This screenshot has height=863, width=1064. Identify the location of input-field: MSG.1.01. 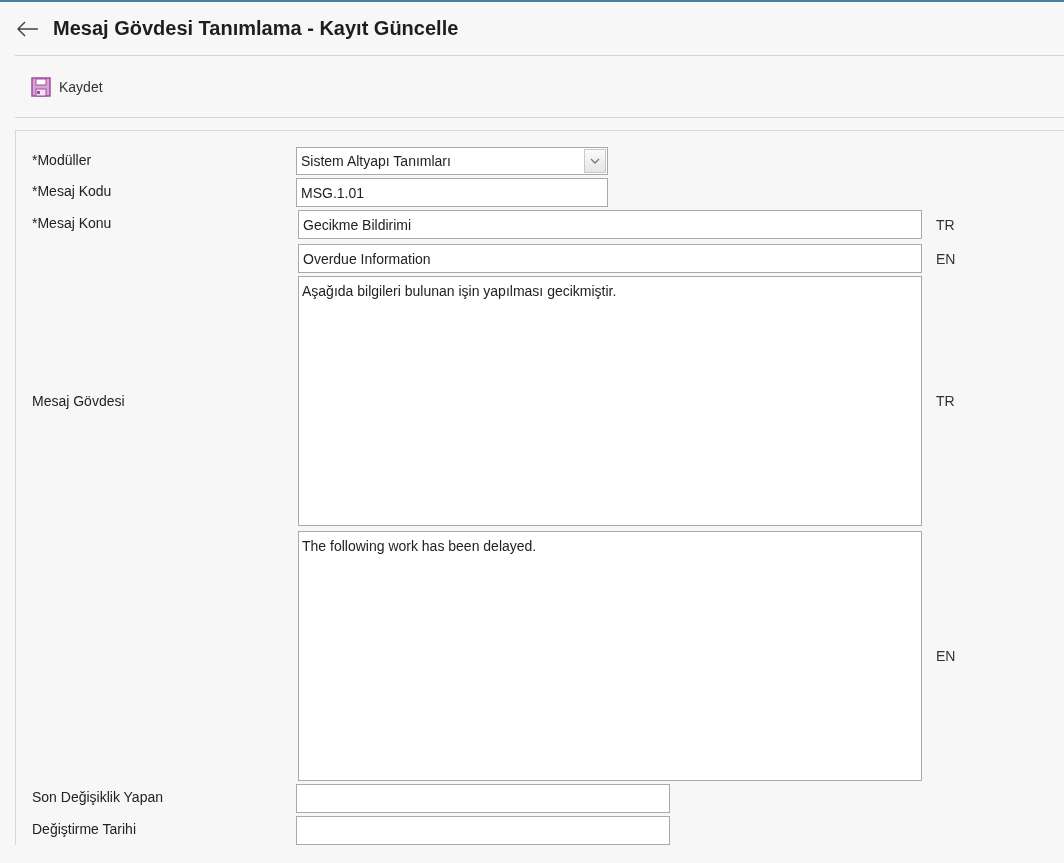
(452, 192).